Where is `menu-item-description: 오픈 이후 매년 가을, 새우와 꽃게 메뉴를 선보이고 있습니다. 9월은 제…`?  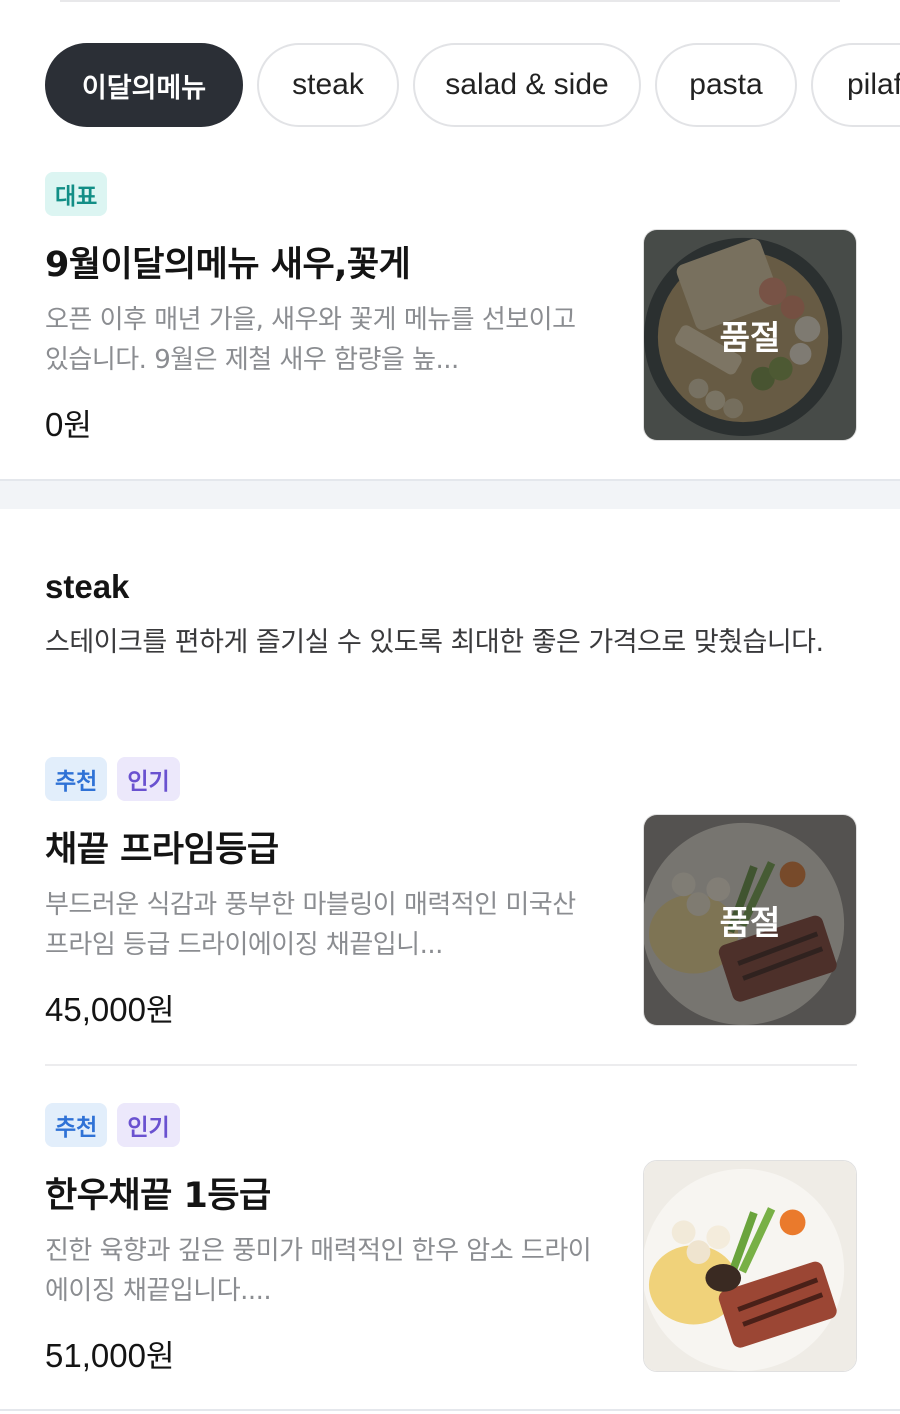
menu-item-description: 오픈 이후 매년 가을, 새우와 꽃게 메뉴를 선보이고 있습니다. 9월은 제… is located at coordinates (310, 340).